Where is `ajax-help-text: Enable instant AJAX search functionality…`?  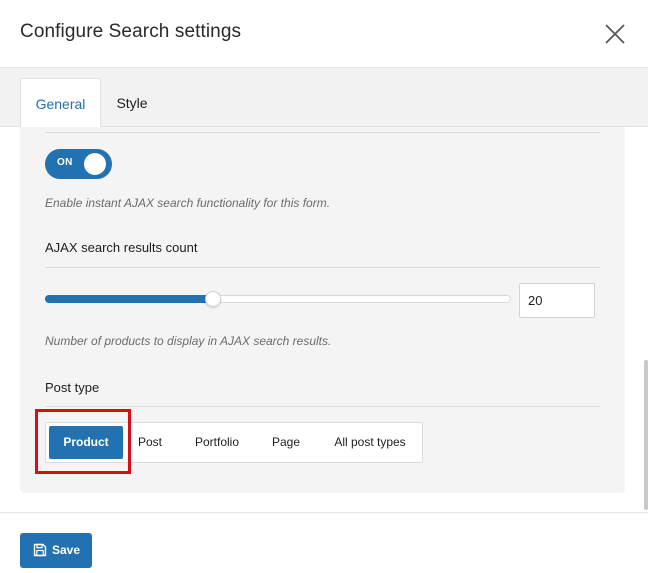 ajax-help-text: Enable instant AJAX search functionality… is located at coordinates (188, 203).